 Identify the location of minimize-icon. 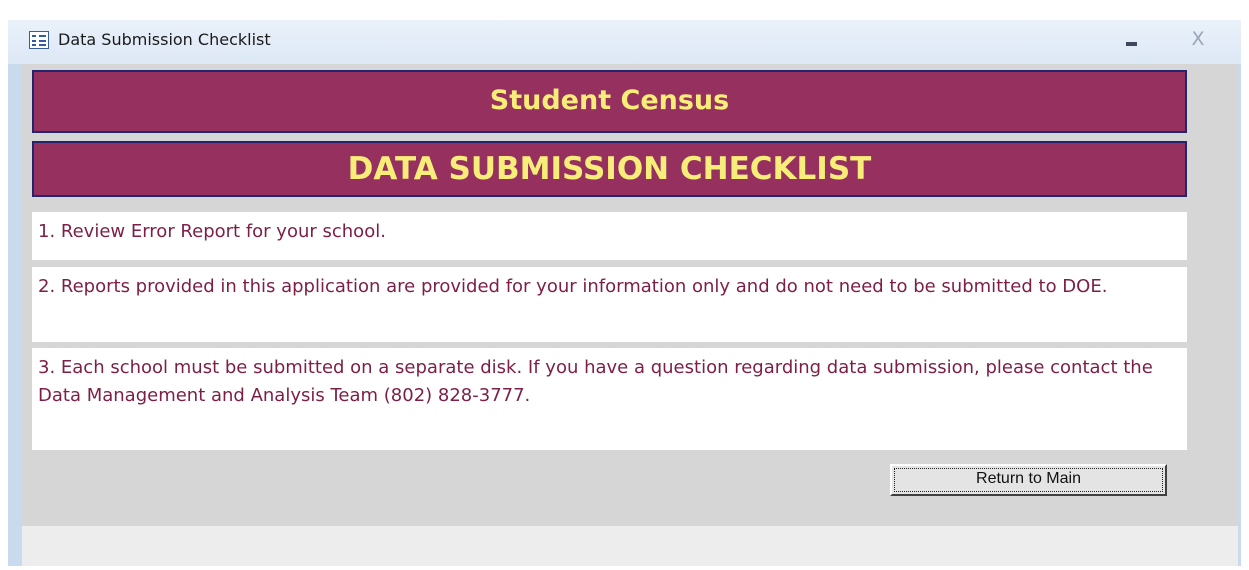
(1131, 44).